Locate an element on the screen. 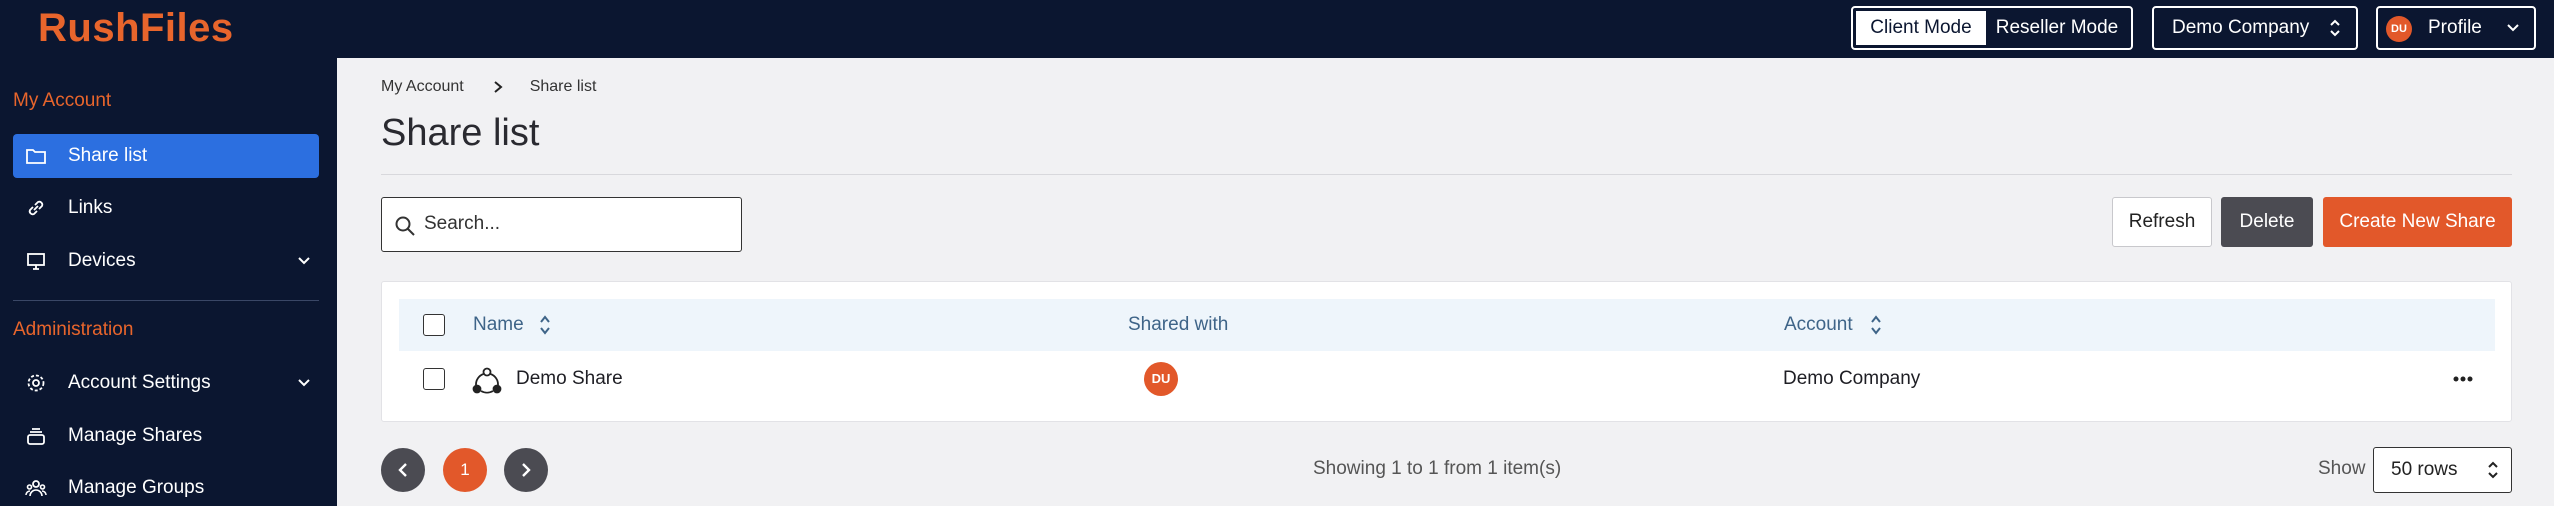  pagination-summary: Showing 1 to 1 from 1 item(s) is located at coordinates (1437, 468).